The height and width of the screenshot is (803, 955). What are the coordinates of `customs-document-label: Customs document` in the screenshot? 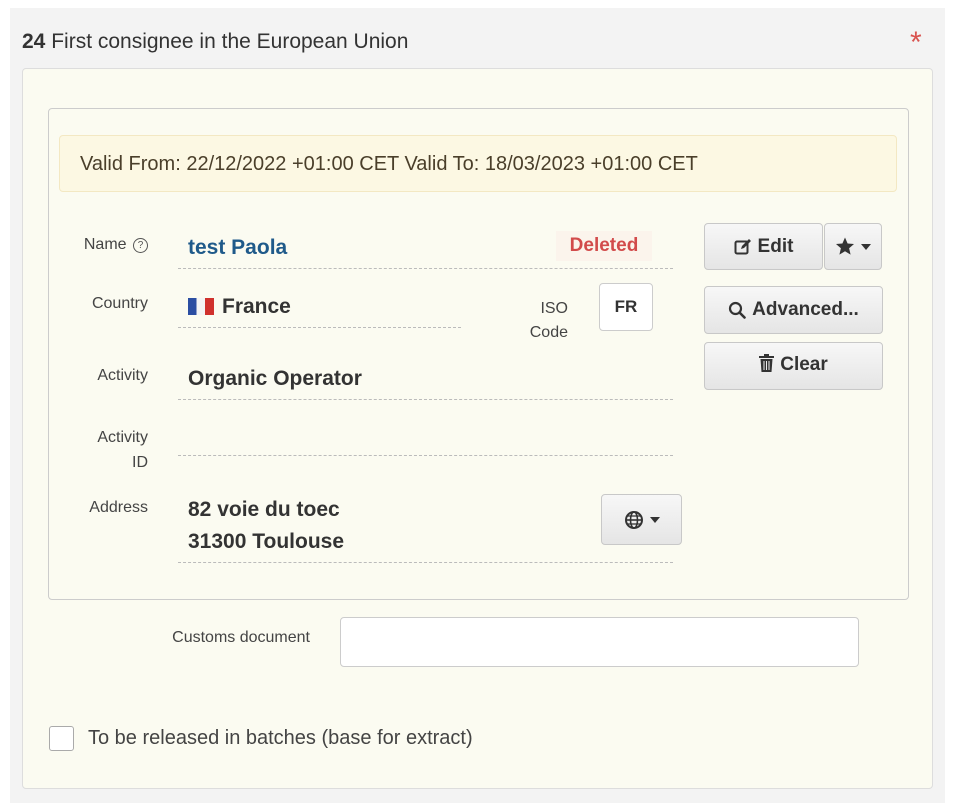 It's located at (241, 637).